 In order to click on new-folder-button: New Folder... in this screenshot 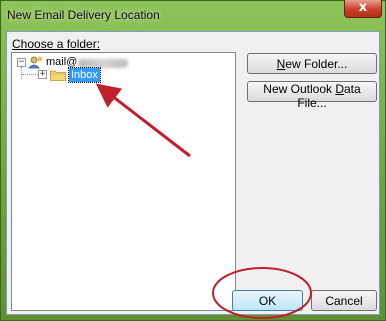, I will do `click(312, 63)`.